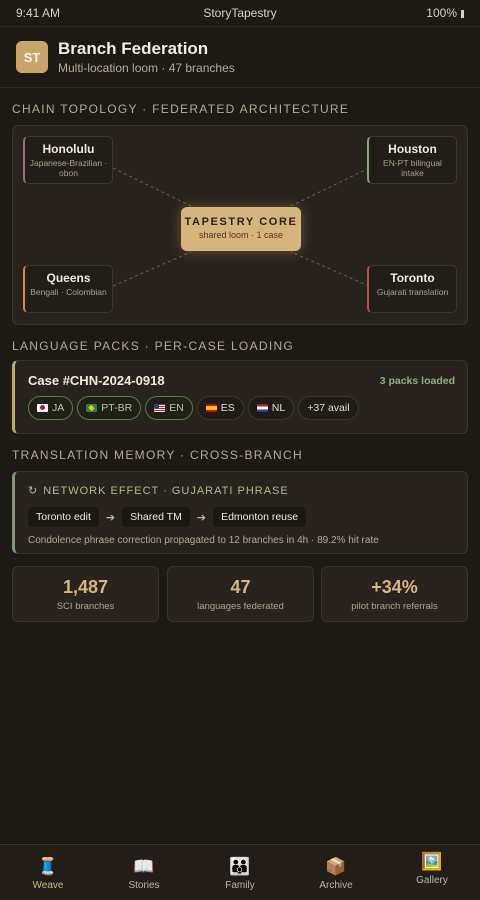 Image resolution: width=480 pixels, height=900 pixels. I want to click on branch-desc: Japanese-Brazilian · obon, so click(68, 168).